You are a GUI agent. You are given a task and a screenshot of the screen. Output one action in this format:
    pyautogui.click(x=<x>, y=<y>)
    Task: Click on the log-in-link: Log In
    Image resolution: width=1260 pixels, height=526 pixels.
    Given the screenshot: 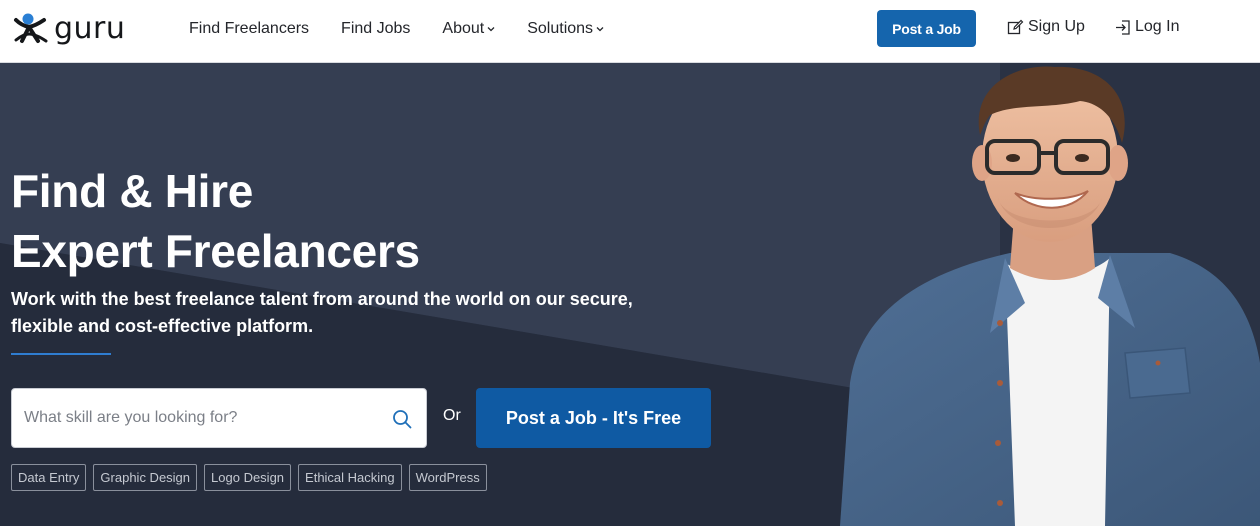 What is the action you would take?
    pyautogui.click(x=1147, y=27)
    